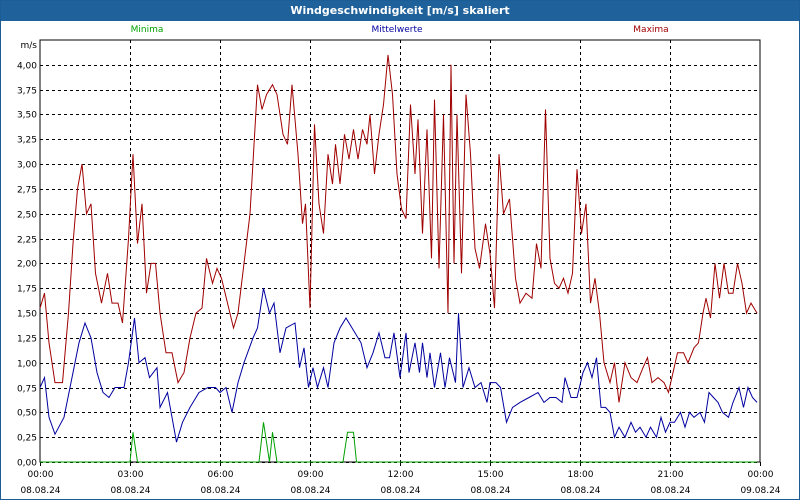  What do you see at coordinates (27, 141) in the screenshot?
I see `y-tick-label: 3,25` at bounding box center [27, 141].